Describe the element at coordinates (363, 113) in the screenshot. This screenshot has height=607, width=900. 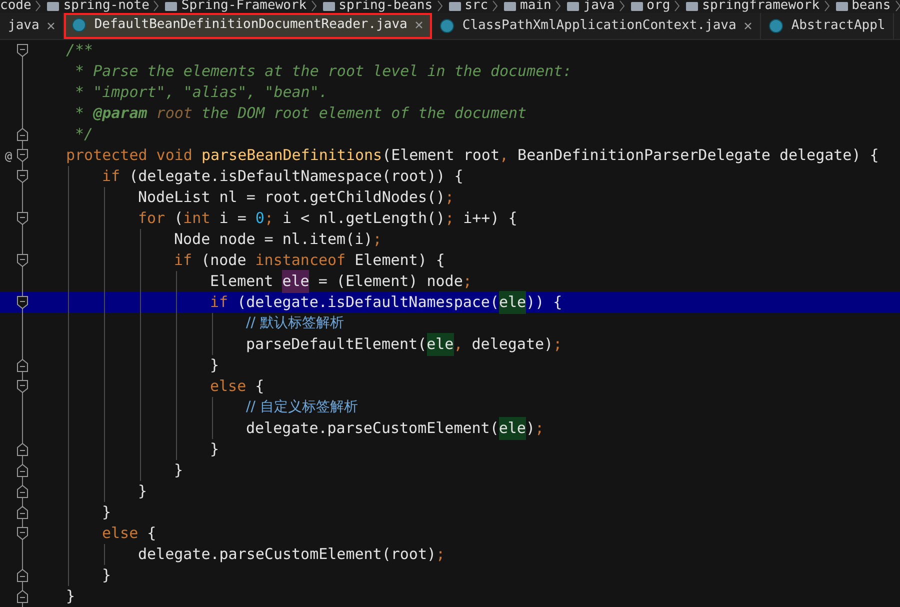
I see `code-token: the DOM root element of the document` at that location.